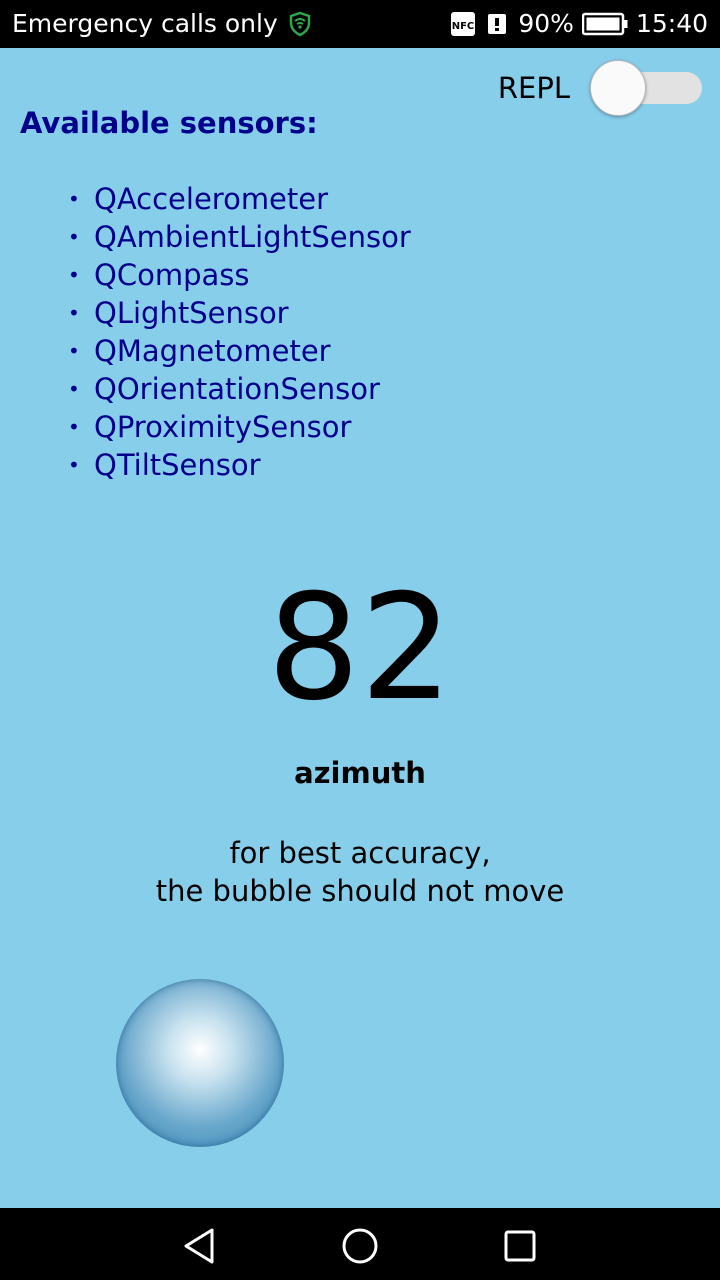 The height and width of the screenshot is (1280, 720). Describe the element at coordinates (497, 24) in the screenshot. I see `vibrate-icon` at that location.